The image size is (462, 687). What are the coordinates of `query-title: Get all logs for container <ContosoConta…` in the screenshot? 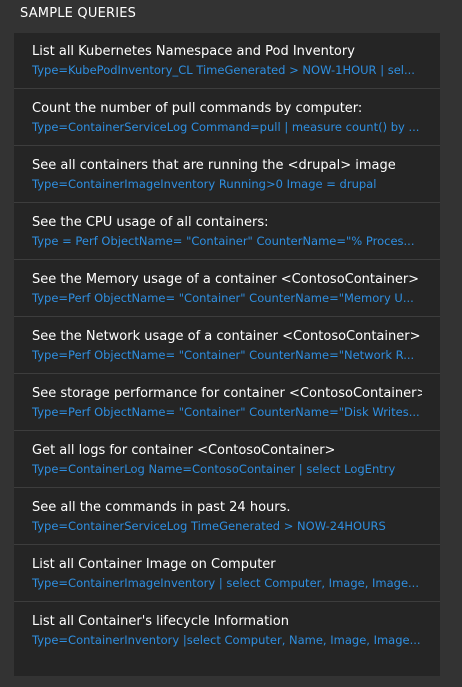 It's located at (184, 450).